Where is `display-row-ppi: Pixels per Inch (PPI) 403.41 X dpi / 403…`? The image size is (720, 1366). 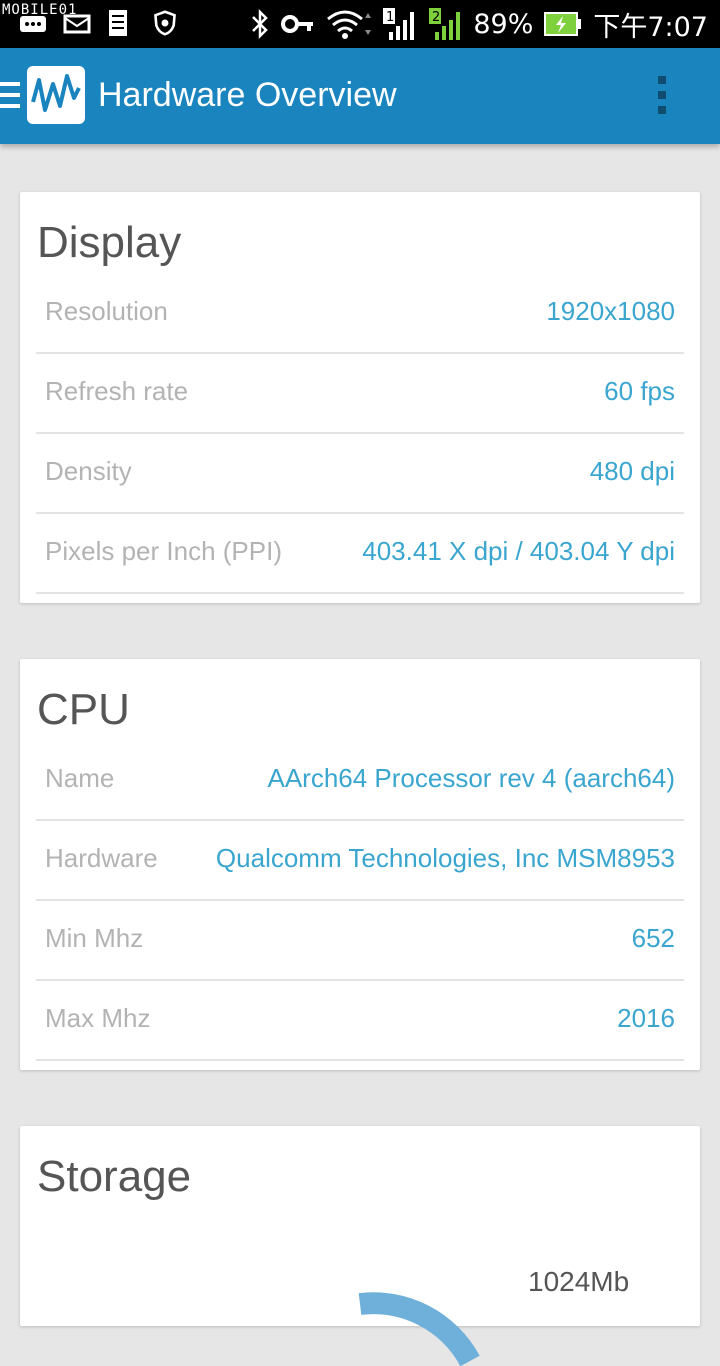 display-row-ppi: Pixels per Inch (PPI) 403.41 X dpi / 403… is located at coordinates (360, 553).